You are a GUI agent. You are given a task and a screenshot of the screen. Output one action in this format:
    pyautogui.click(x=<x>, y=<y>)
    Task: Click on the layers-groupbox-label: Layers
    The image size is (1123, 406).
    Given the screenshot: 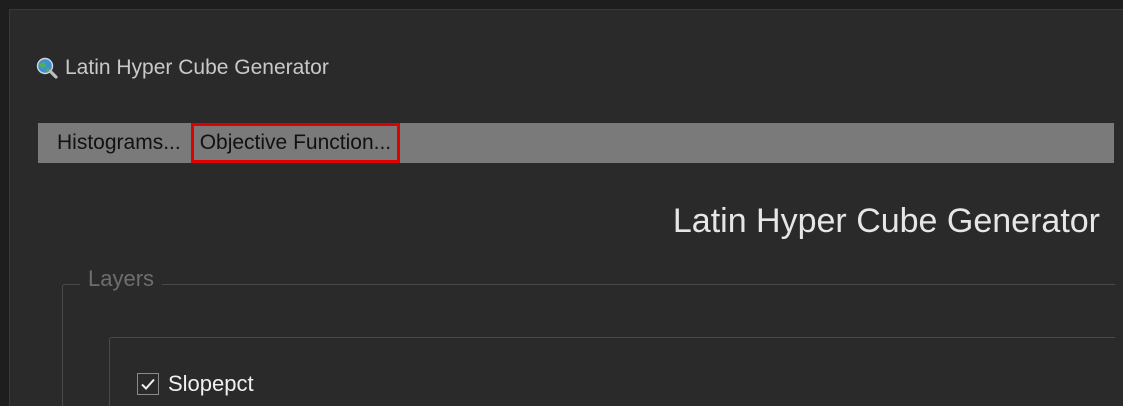 What is the action you would take?
    pyautogui.click(x=121, y=279)
    